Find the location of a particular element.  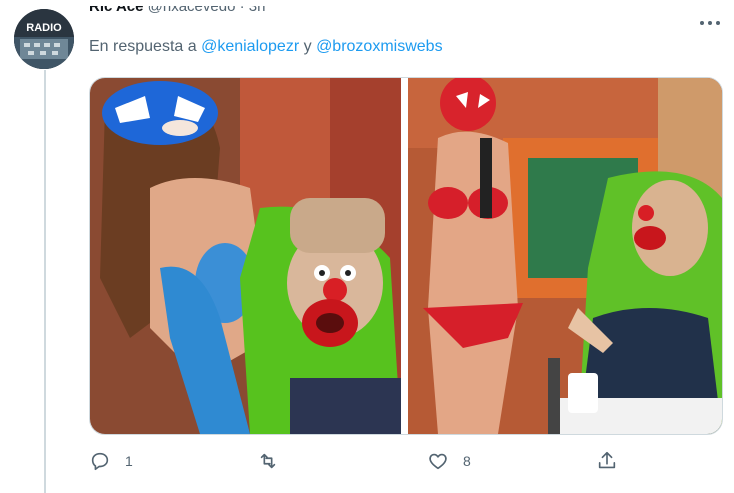

reply-joiner: y is located at coordinates (307, 46).